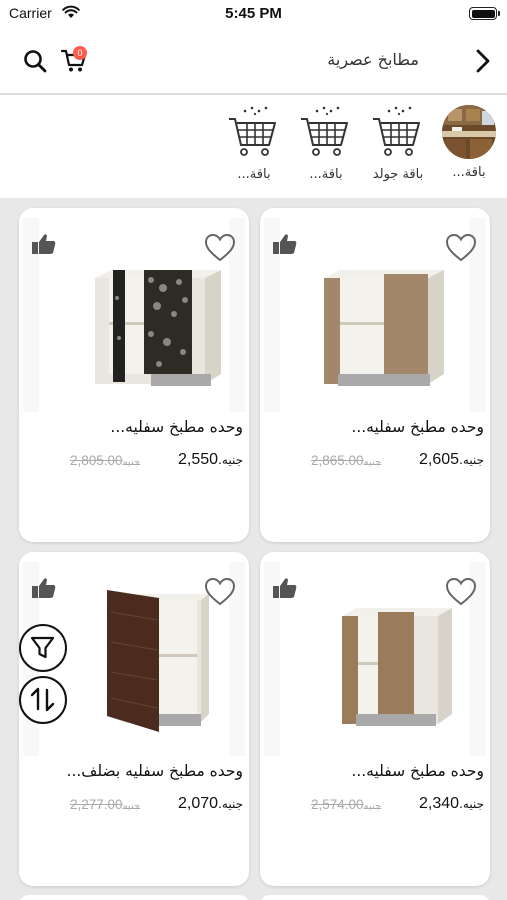 This screenshot has height=900, width=507. I want to click on clock: 5:45 PM, so click(253, 13).